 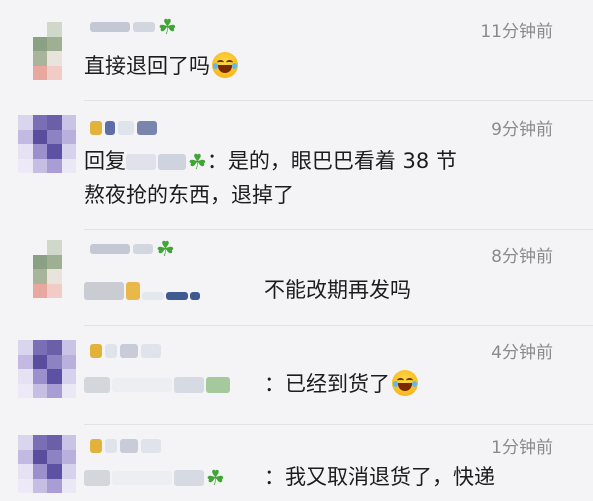 I want to click on comment-text: 回复 ☘ ：是的，眼巴巴看着 38 节, so click(x=270, y=161).